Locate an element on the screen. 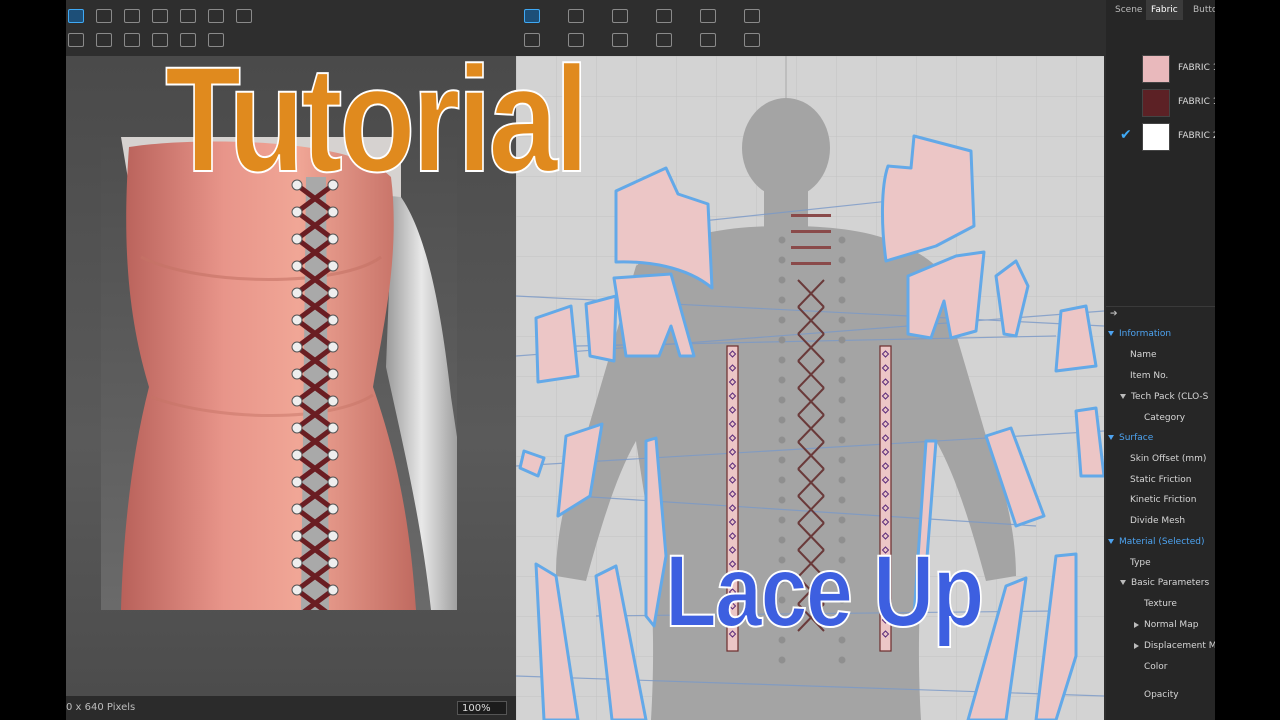 This screenshot has width=1280, height=720. property-label: Basic Parameters is located at coordinates (1170, 583).